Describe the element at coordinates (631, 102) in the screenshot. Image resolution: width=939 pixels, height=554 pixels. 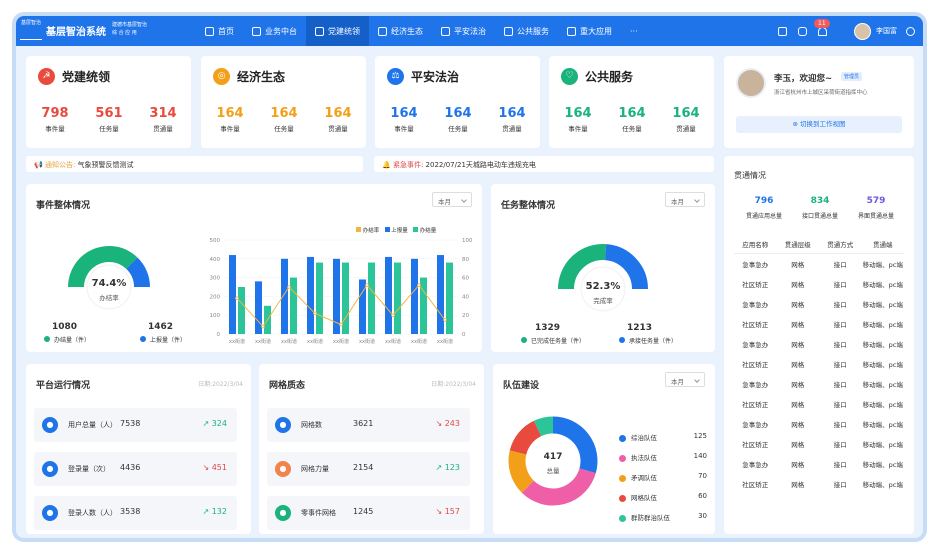
I see `category-card-3: ♡ 公共服务 164 事件量 164 任务量 164 贯通量` at that location.